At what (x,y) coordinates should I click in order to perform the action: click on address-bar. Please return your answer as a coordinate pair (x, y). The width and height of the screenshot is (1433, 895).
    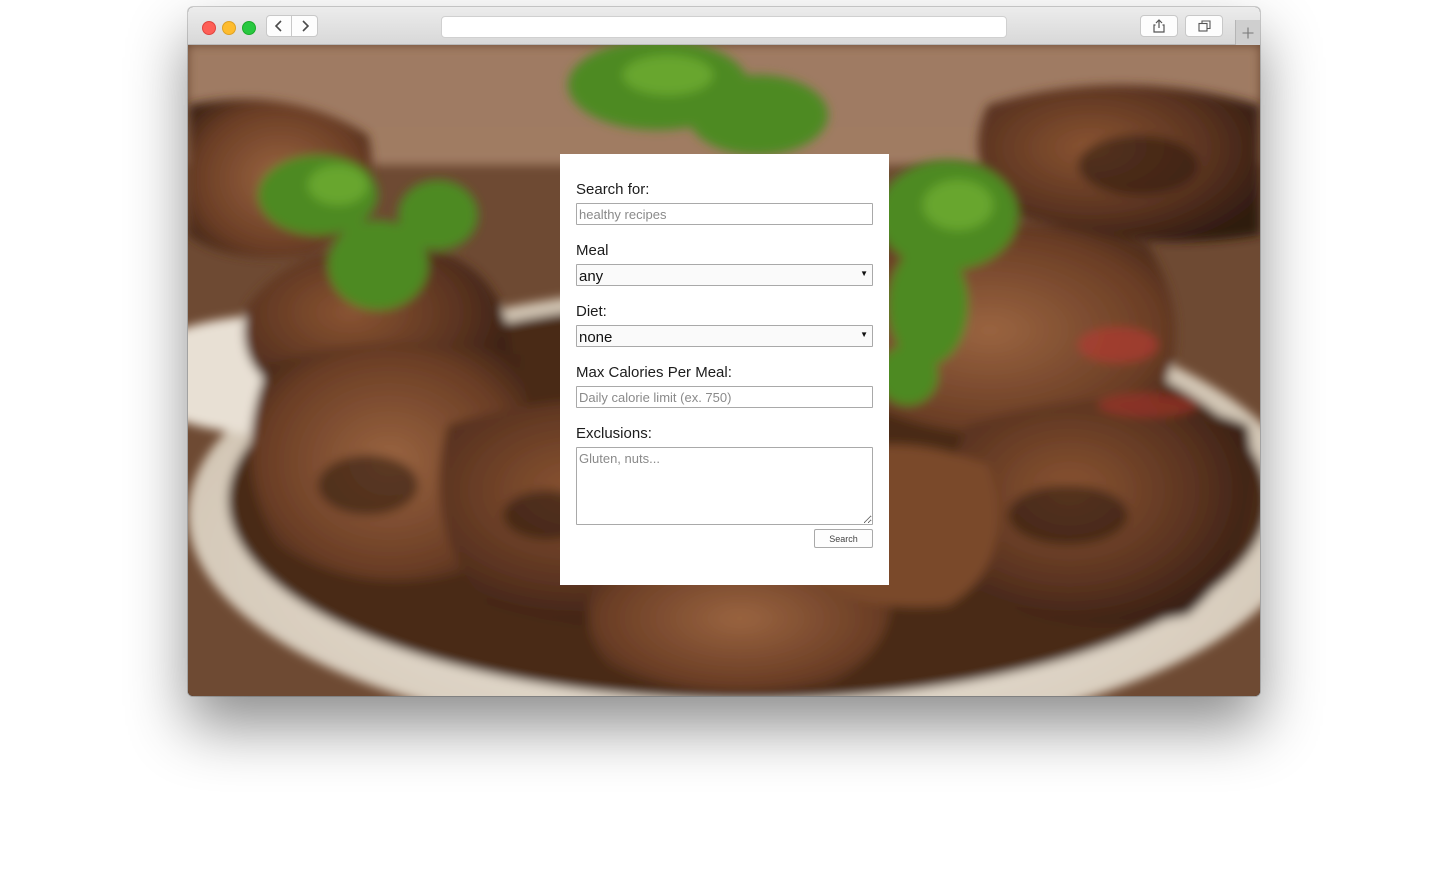
    Looking at the image, I should click on (724, 27).